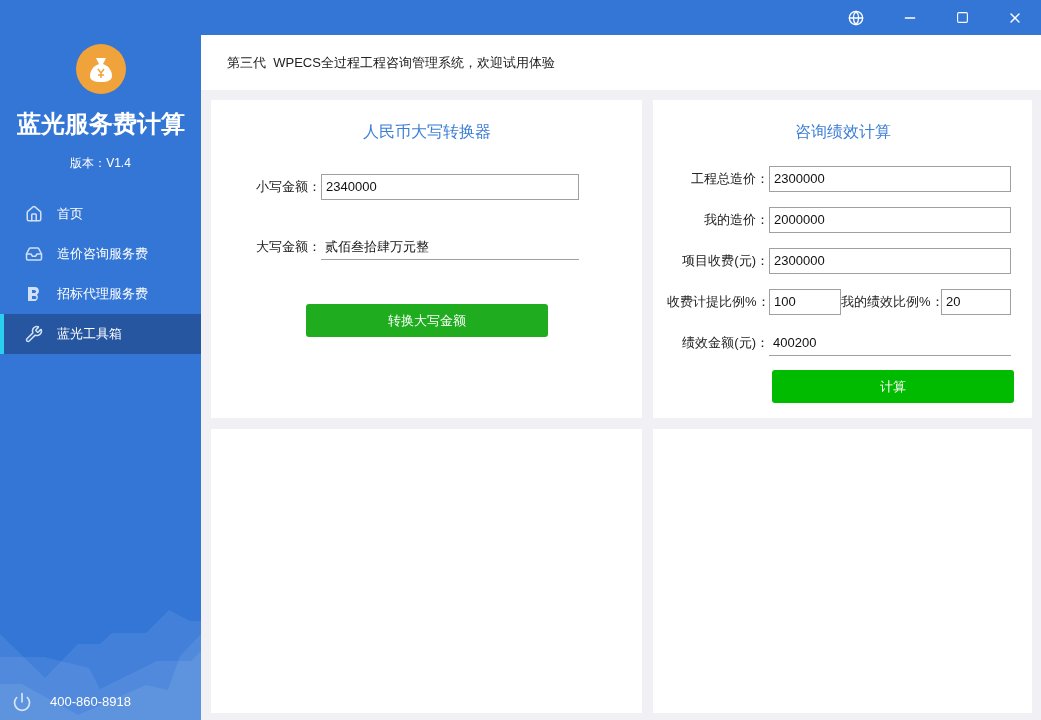  Describe the element at coordinates (100, 214) in the screenshot. I see `nav-item: 首页` at that location.